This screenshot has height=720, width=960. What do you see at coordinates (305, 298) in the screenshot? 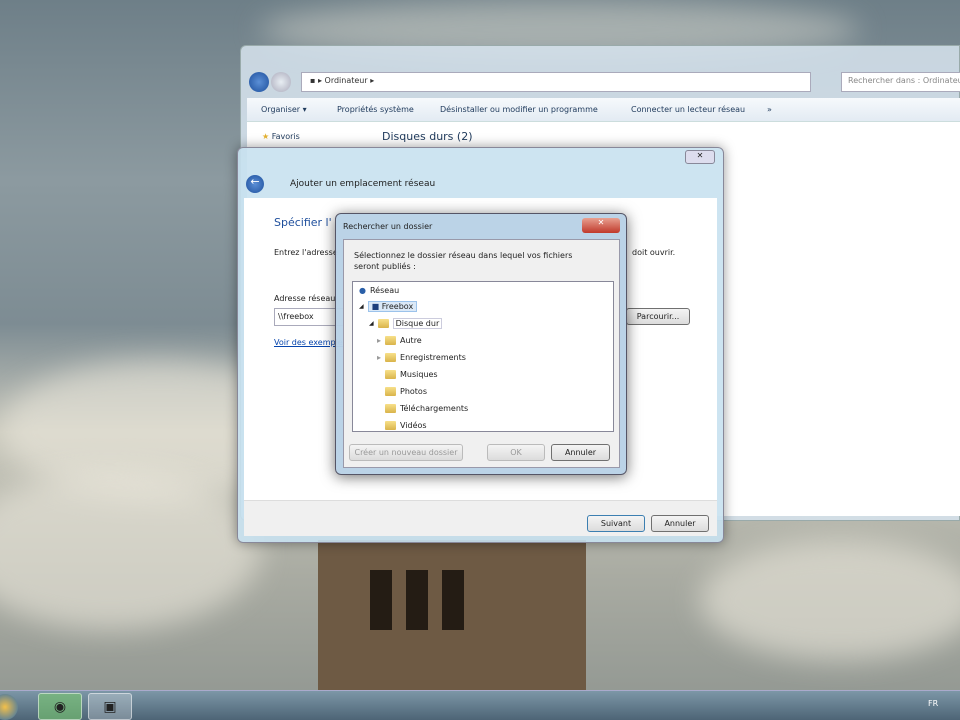
I see `address-label: Adresse réseau` at bounding box center [305, 298].